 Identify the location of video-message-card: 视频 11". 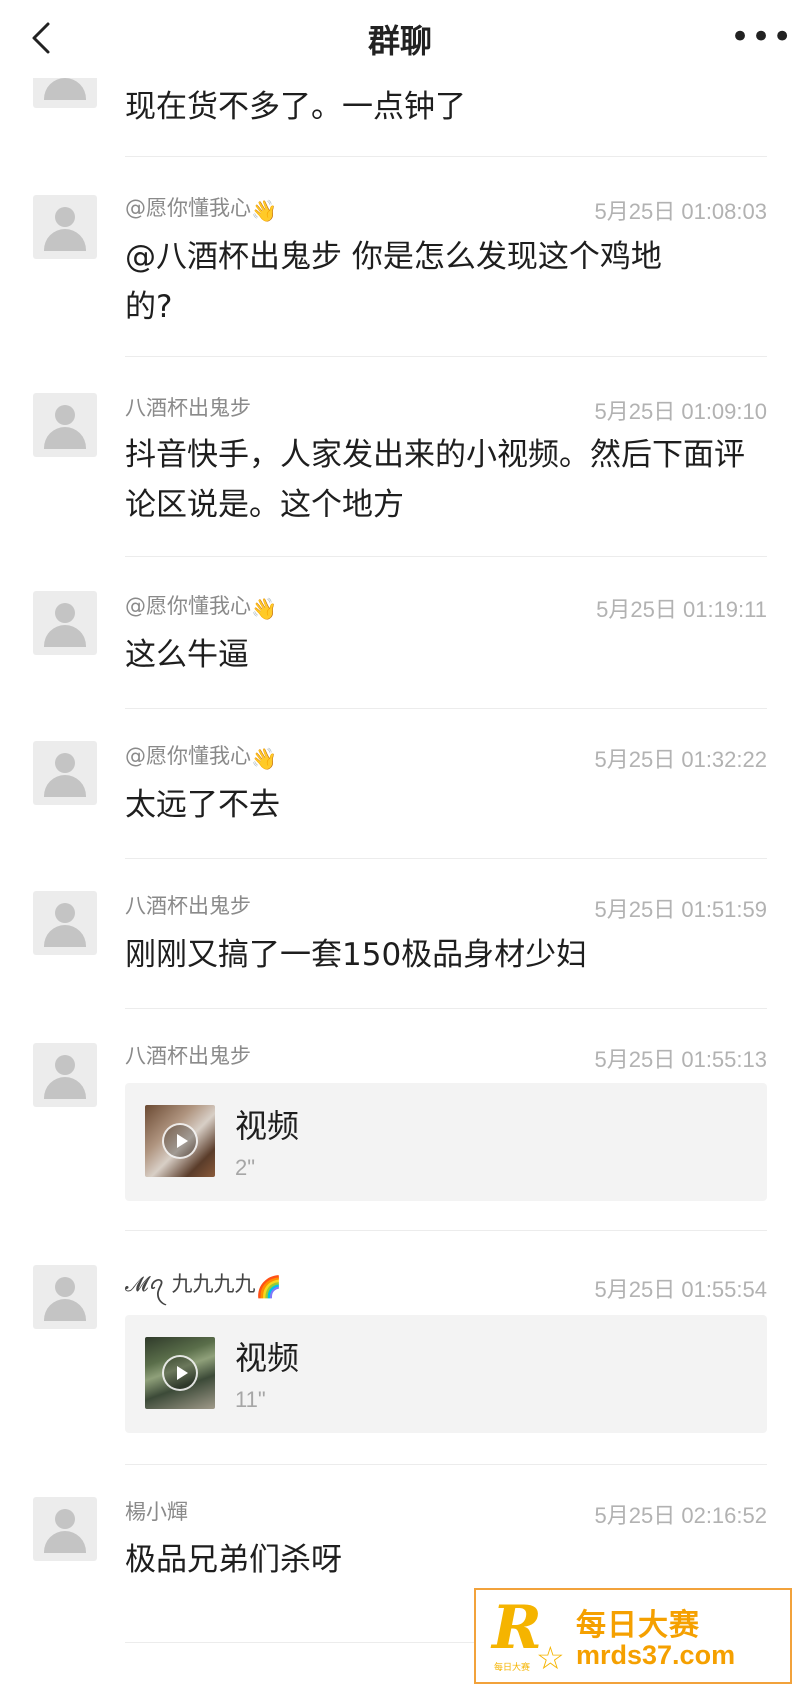
(446, 1374).